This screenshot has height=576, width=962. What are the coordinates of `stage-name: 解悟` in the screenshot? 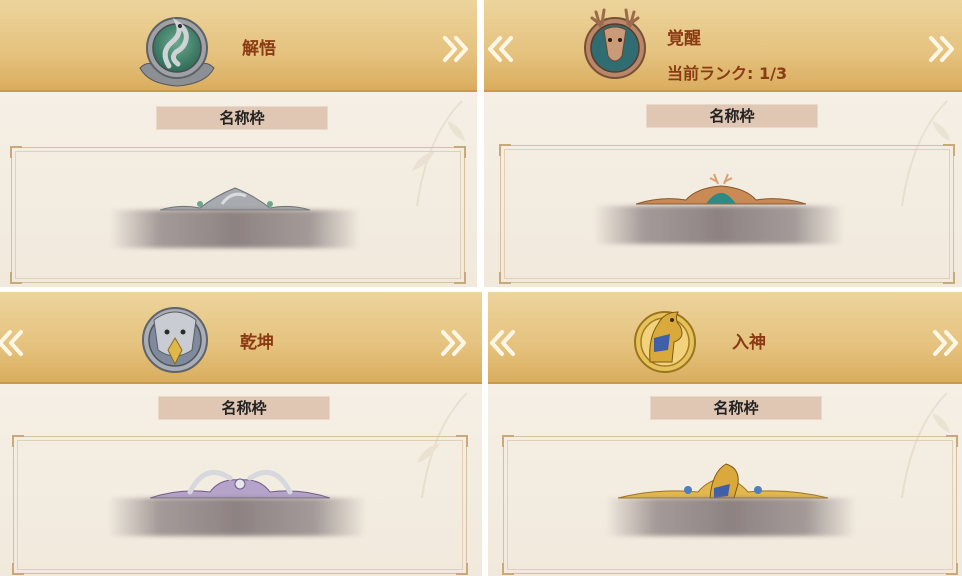 It's located at (259, 49).